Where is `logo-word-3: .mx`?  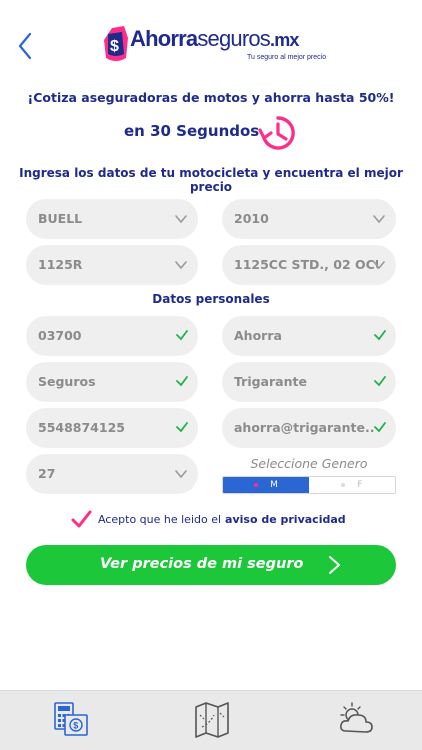 logo-word-3: .mx is located at coordinates (284, 40).